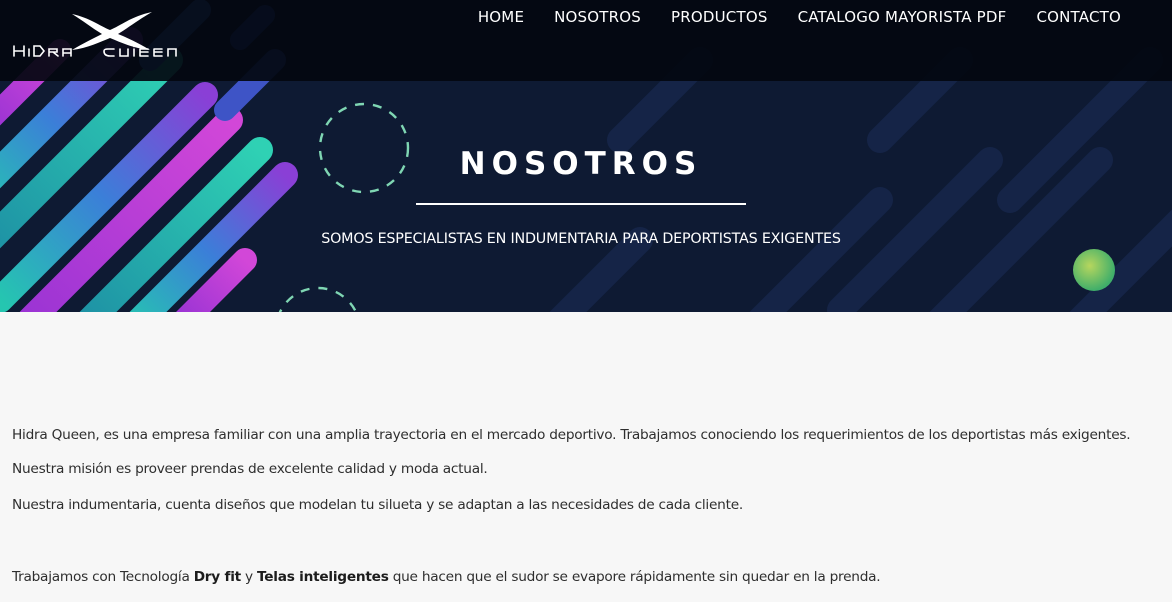 The height and width of the screenshot is (602, 1172). Describe the element at coordinates (323, 577) in the screenshot. I see `technology-smart-fabrics: Telas inteligentes` at that location.